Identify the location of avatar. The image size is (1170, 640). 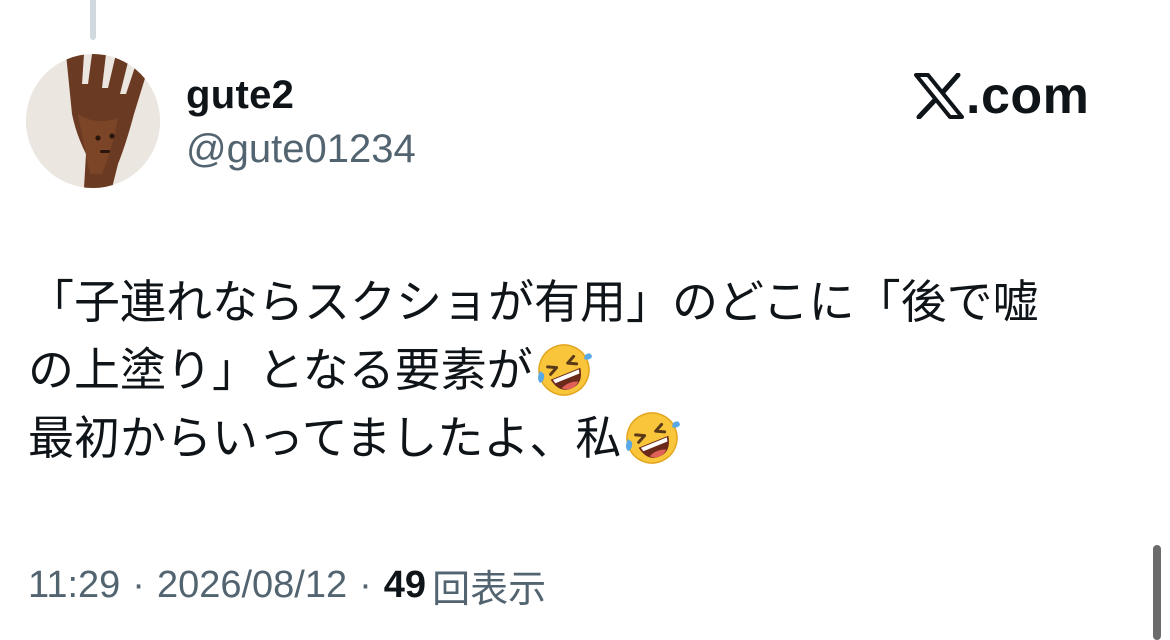
(93, 121).